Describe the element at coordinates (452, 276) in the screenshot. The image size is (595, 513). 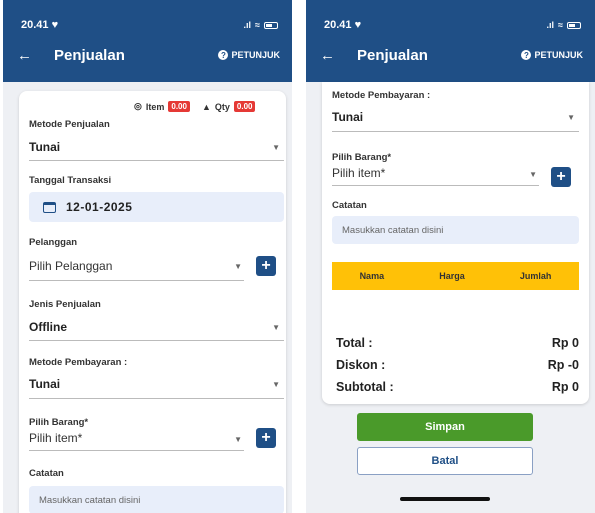
I see `column-price: Harga` at that location.